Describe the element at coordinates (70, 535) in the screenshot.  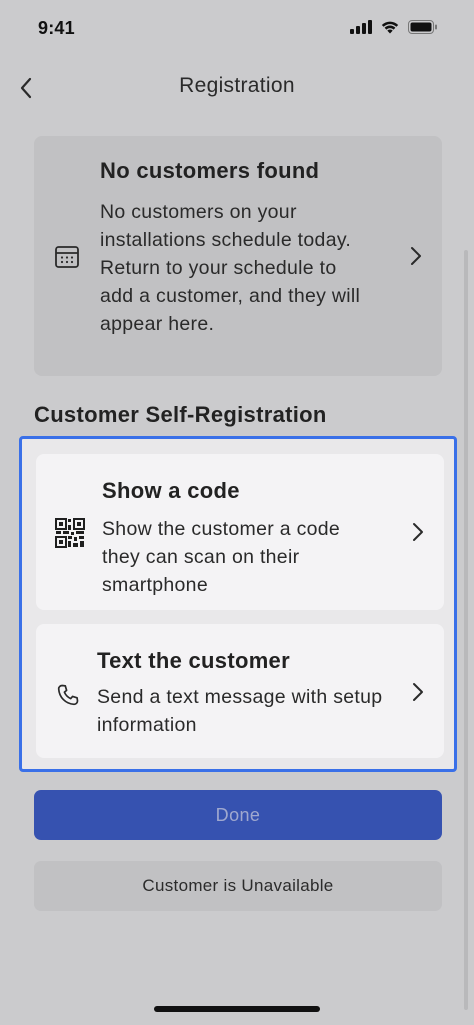
I see `qr-code-icon` at that location.